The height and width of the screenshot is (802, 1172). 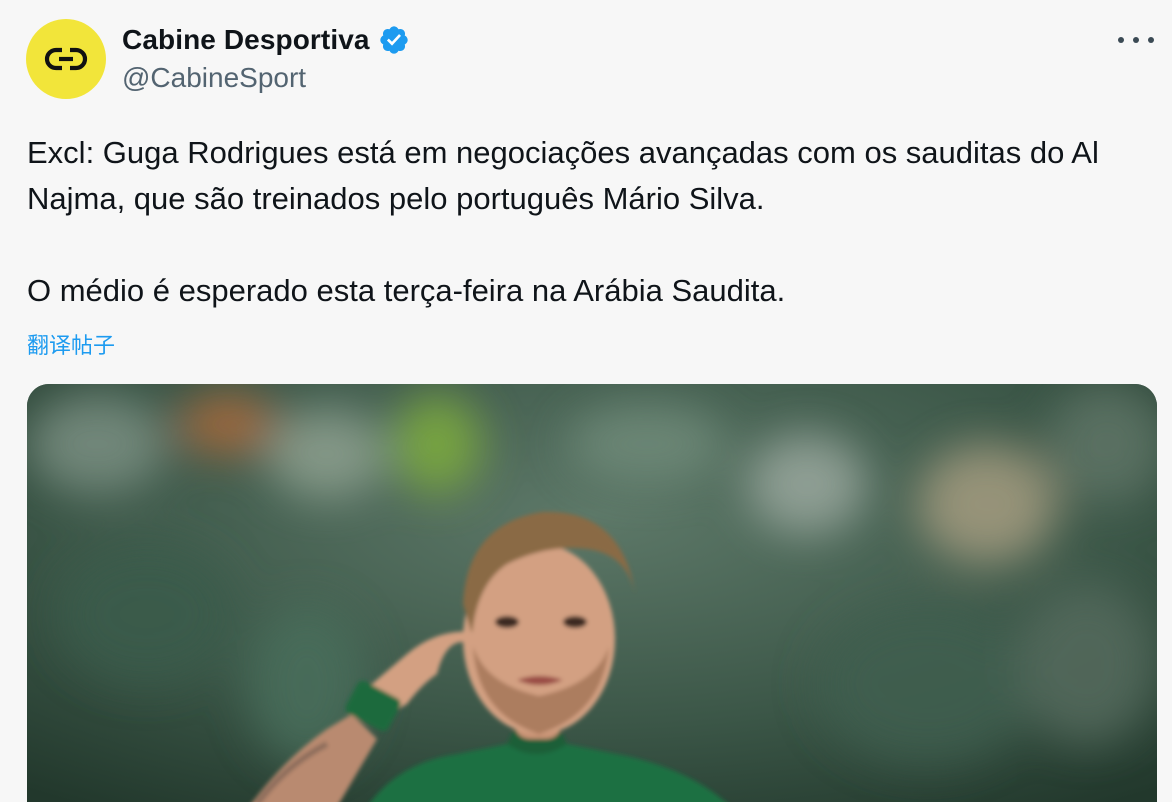 I want to click on author-name-row: Cabine Desportiva, so click(x=266, y=40).